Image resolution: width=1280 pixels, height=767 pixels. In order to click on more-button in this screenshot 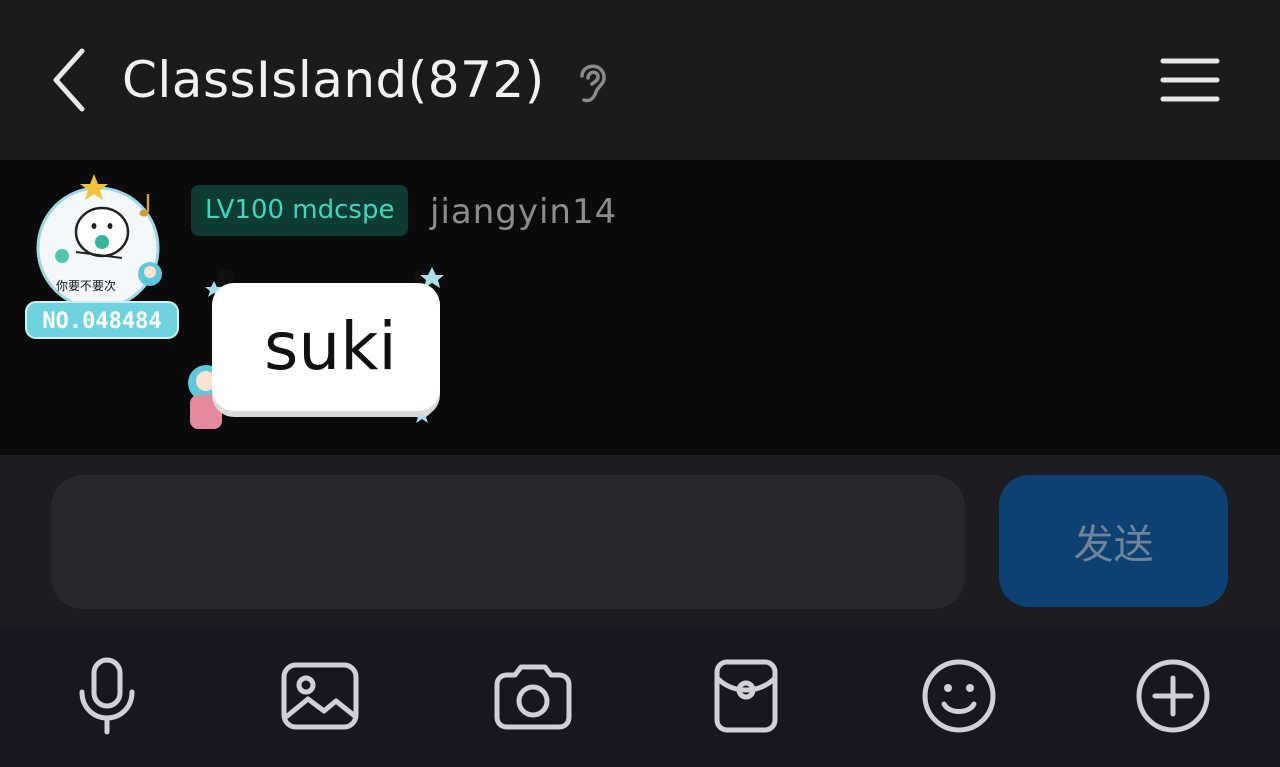, I will do `click(1173, 696)`.